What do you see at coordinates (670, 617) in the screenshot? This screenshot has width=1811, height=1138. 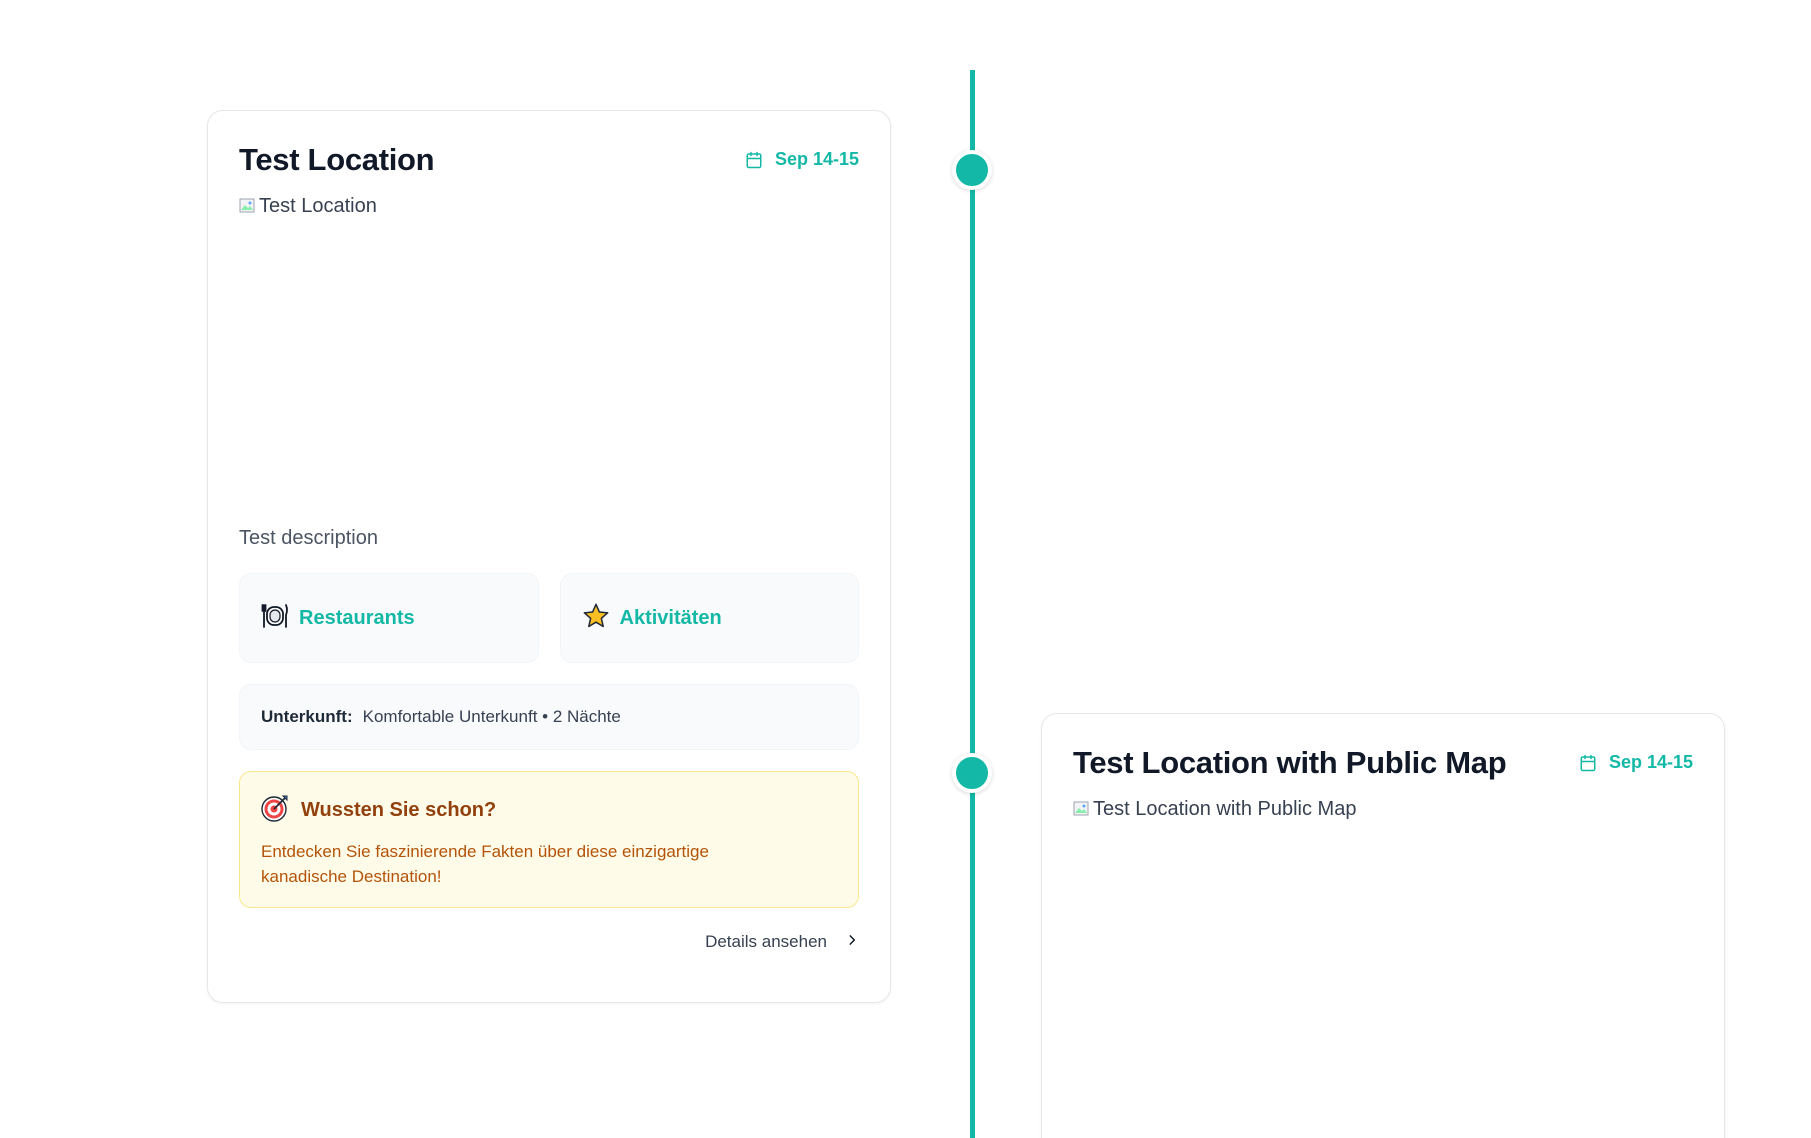 I see `activities-label: Aktivitäten` at bounding box center [670, 617].